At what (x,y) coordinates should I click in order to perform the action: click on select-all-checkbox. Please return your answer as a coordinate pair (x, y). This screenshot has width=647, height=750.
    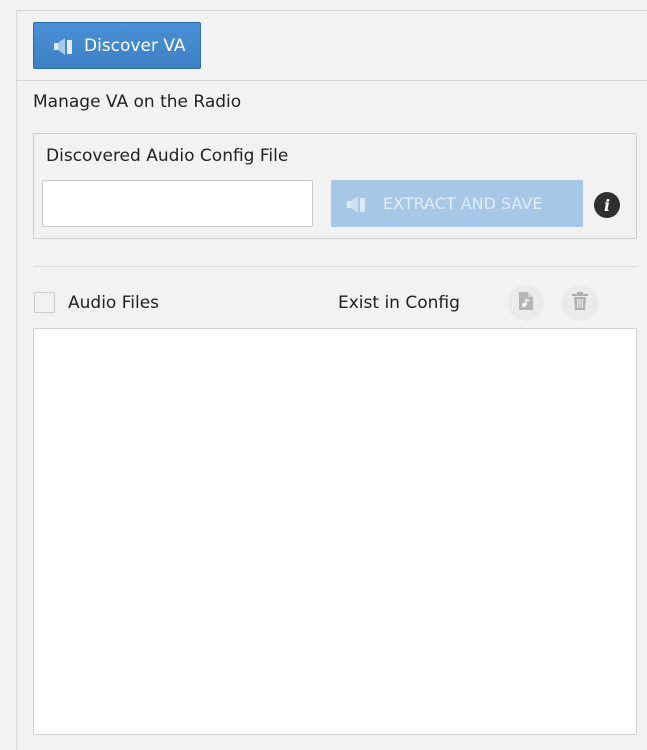
    Looking at the image, I should click on (44, 302).